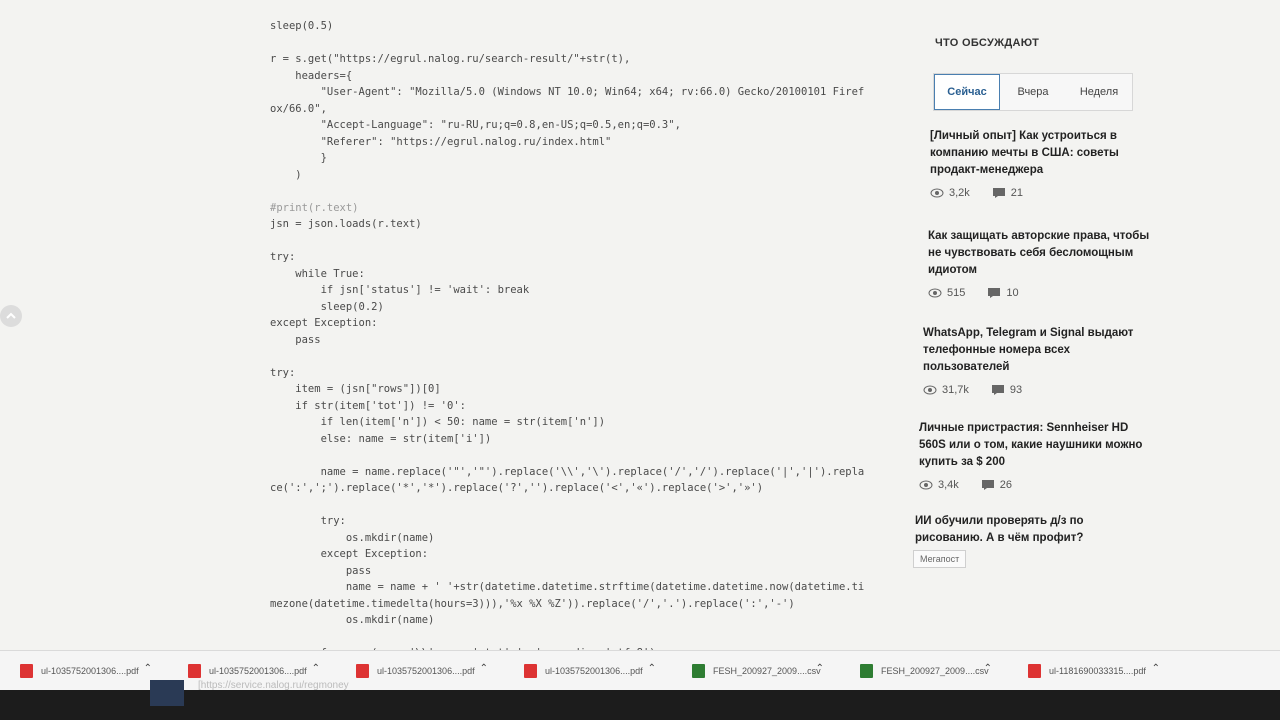 The height and width of the screenshot is (720, 1280). Describe the element at coordinates (1099, 92) in the screenshot. I see `tab-week: Неделя` at that location.